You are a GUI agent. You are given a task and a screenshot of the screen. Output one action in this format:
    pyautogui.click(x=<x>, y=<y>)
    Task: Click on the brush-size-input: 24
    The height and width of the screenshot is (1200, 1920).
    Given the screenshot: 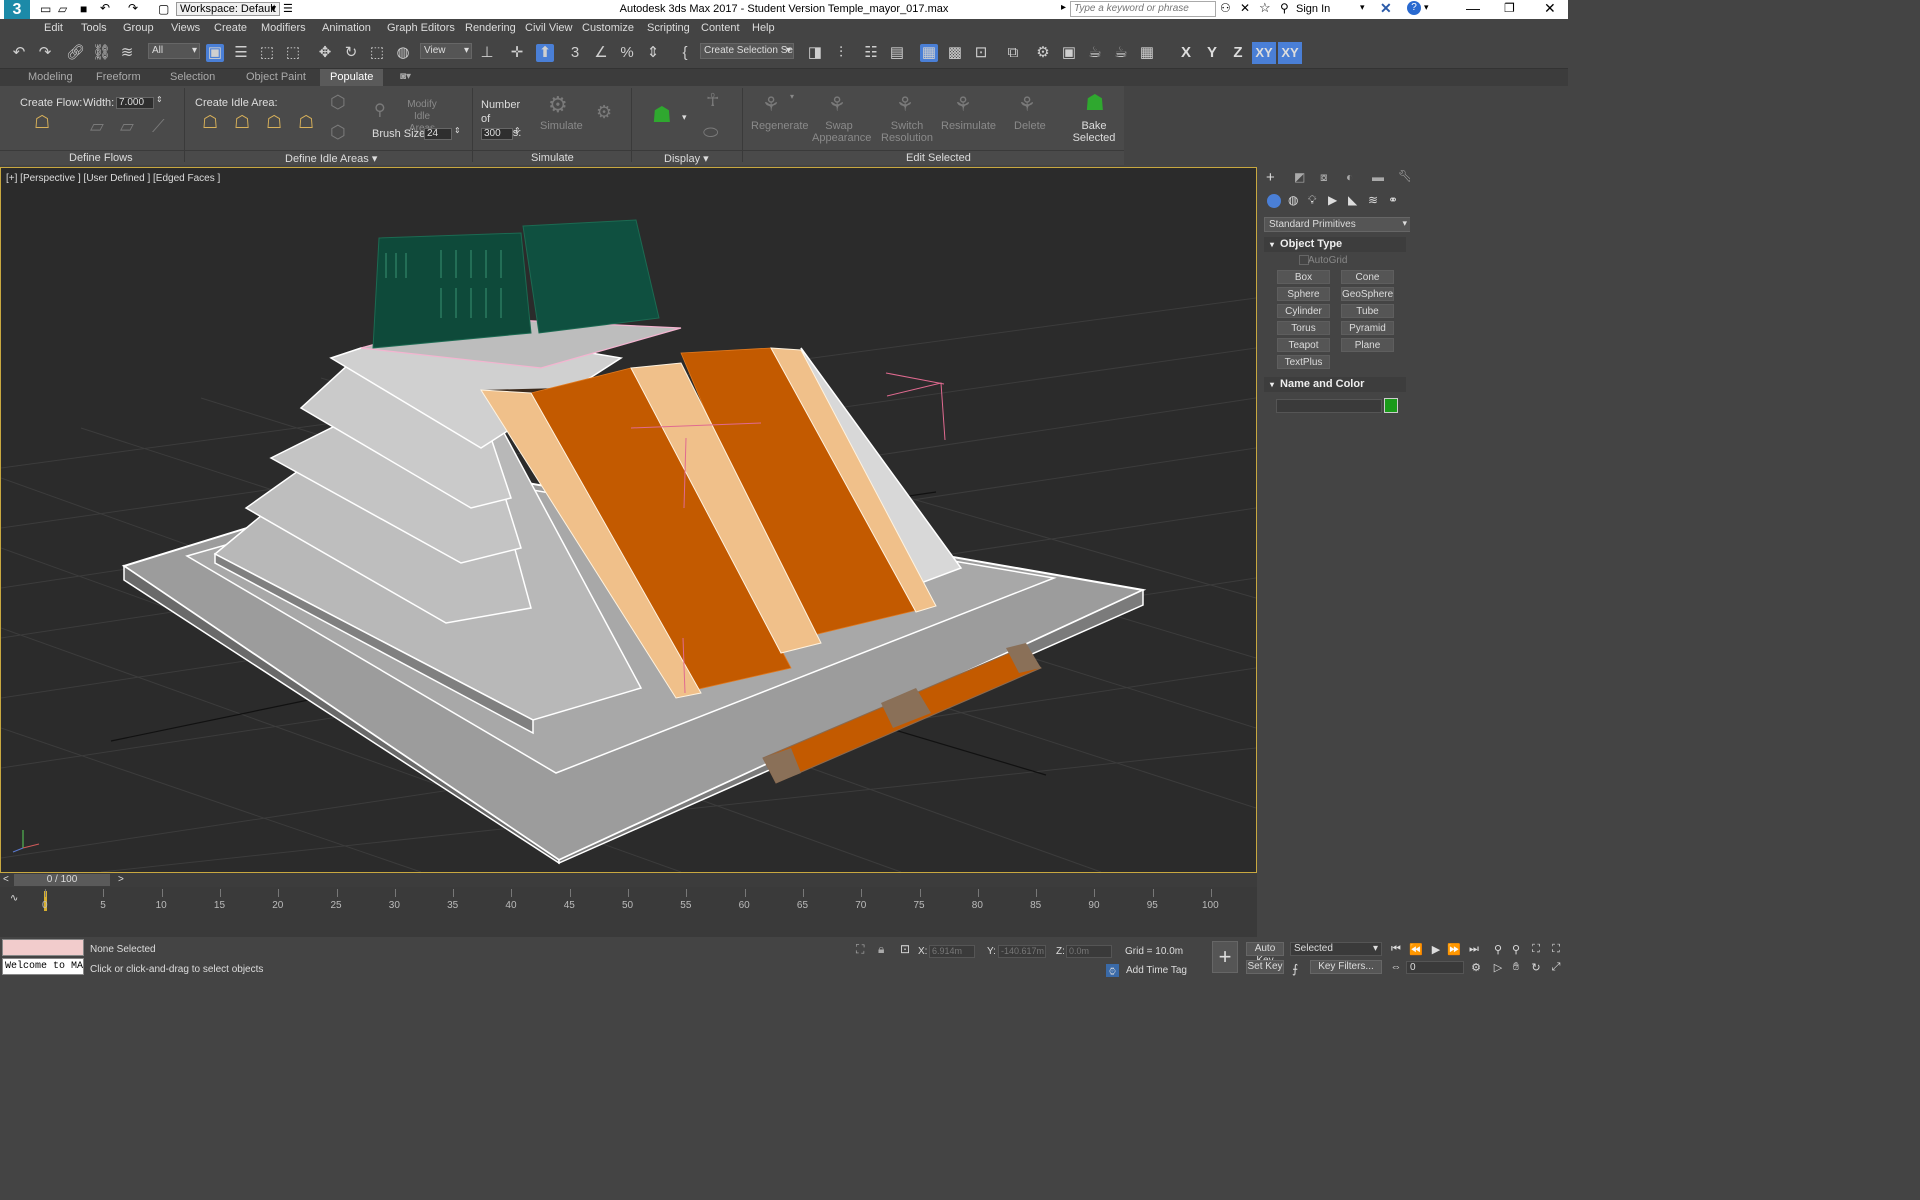 What is the action you would take?
    pyautogui.click(x=438, y=134)
    